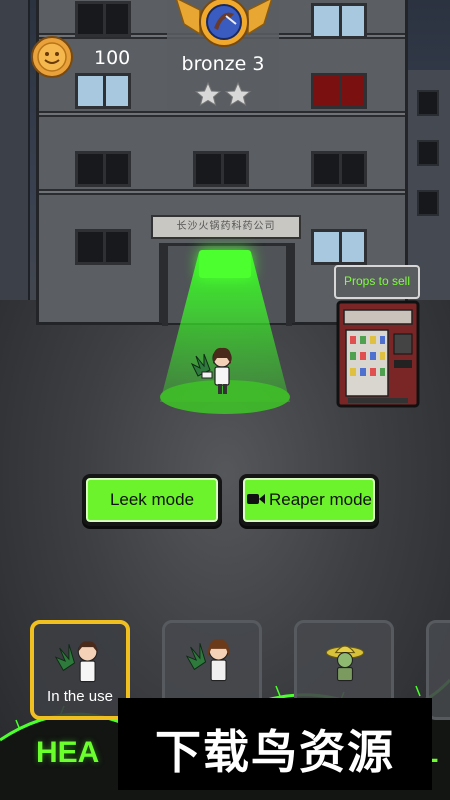 Image resolution: width=450 pixels, height=800 pixels. Describe the element at coordinates (225, 264) in the screenshot. I see `spotlight-source` at that location.